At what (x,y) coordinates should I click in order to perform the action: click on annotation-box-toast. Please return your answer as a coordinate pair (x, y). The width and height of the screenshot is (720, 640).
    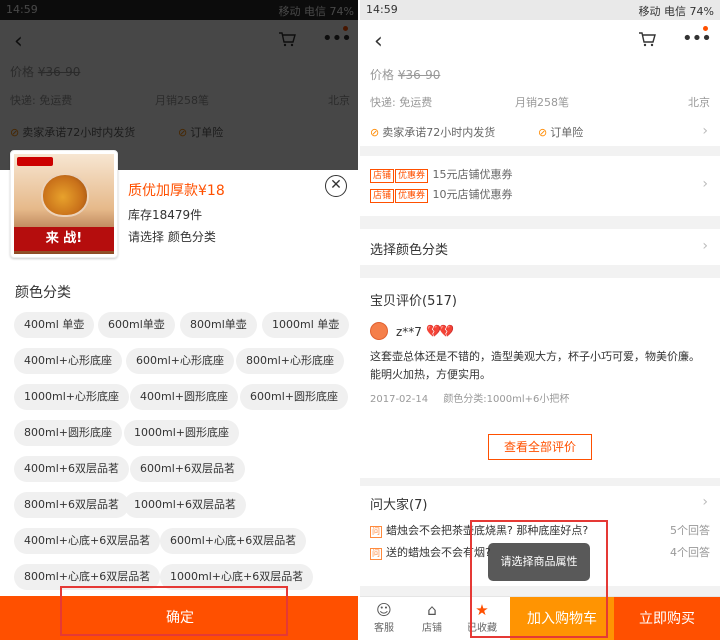
    Looking at the image, I should click on (539, 579).